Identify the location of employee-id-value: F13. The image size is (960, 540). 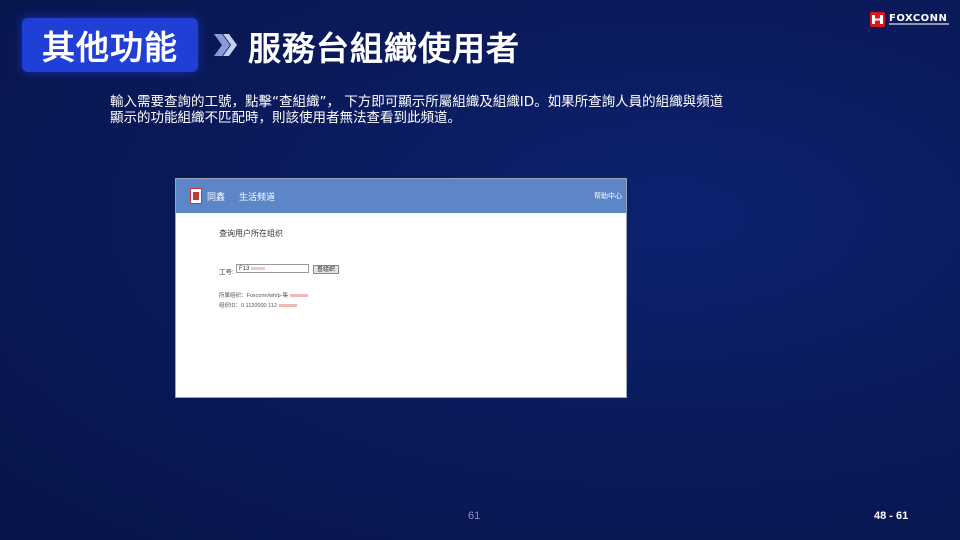
(244, 269).